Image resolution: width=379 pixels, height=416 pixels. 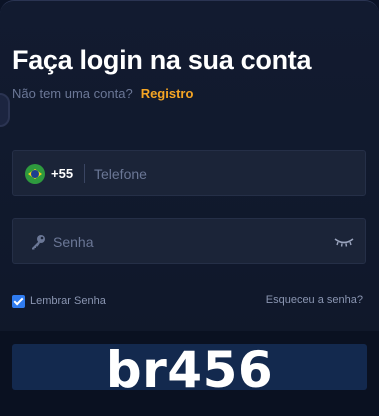 What do you see at coordinates (35, 174) in the screenshot?
I see `brazil-flag-icon` at bounding box center [35, 174].